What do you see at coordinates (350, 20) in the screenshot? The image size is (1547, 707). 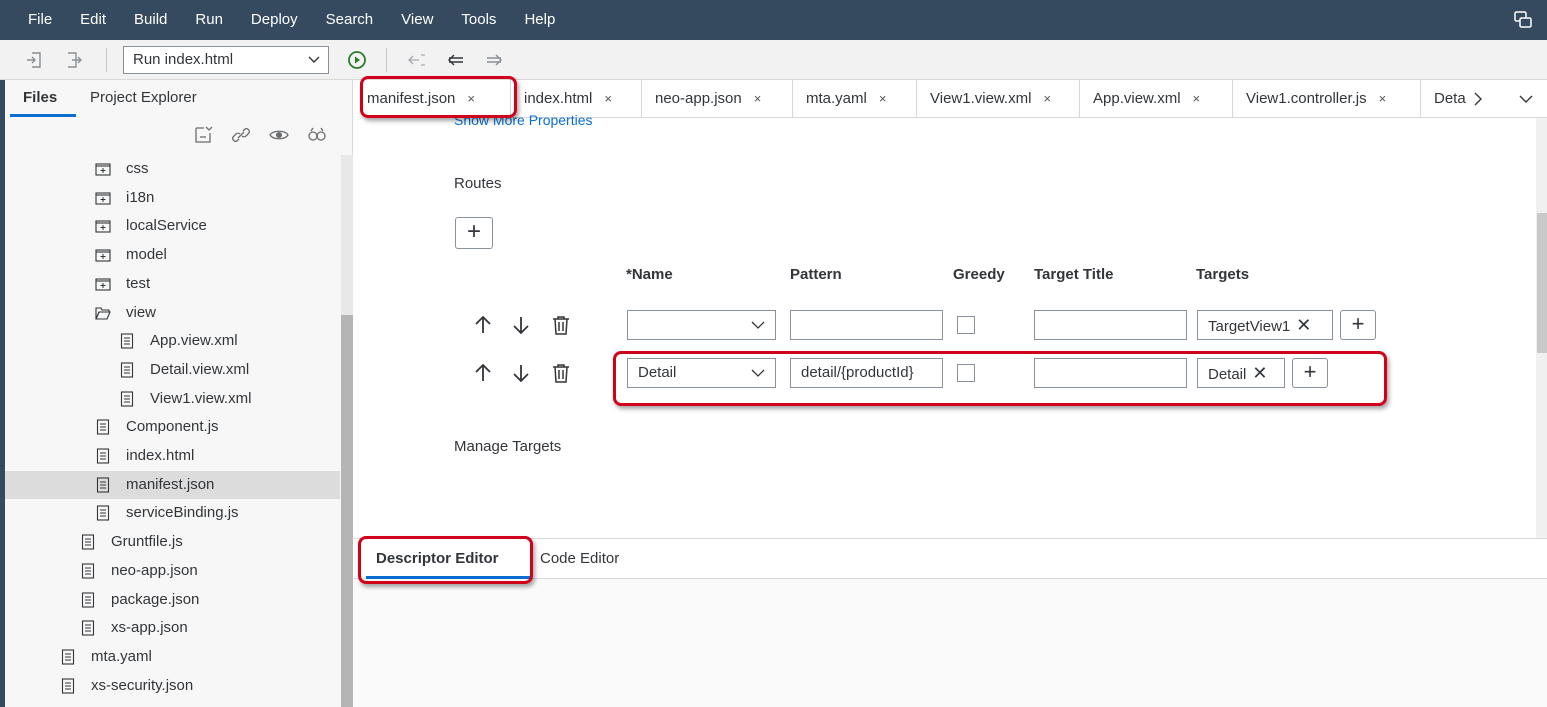 I see `menu-search: Search` at bounding box center [350, 20].